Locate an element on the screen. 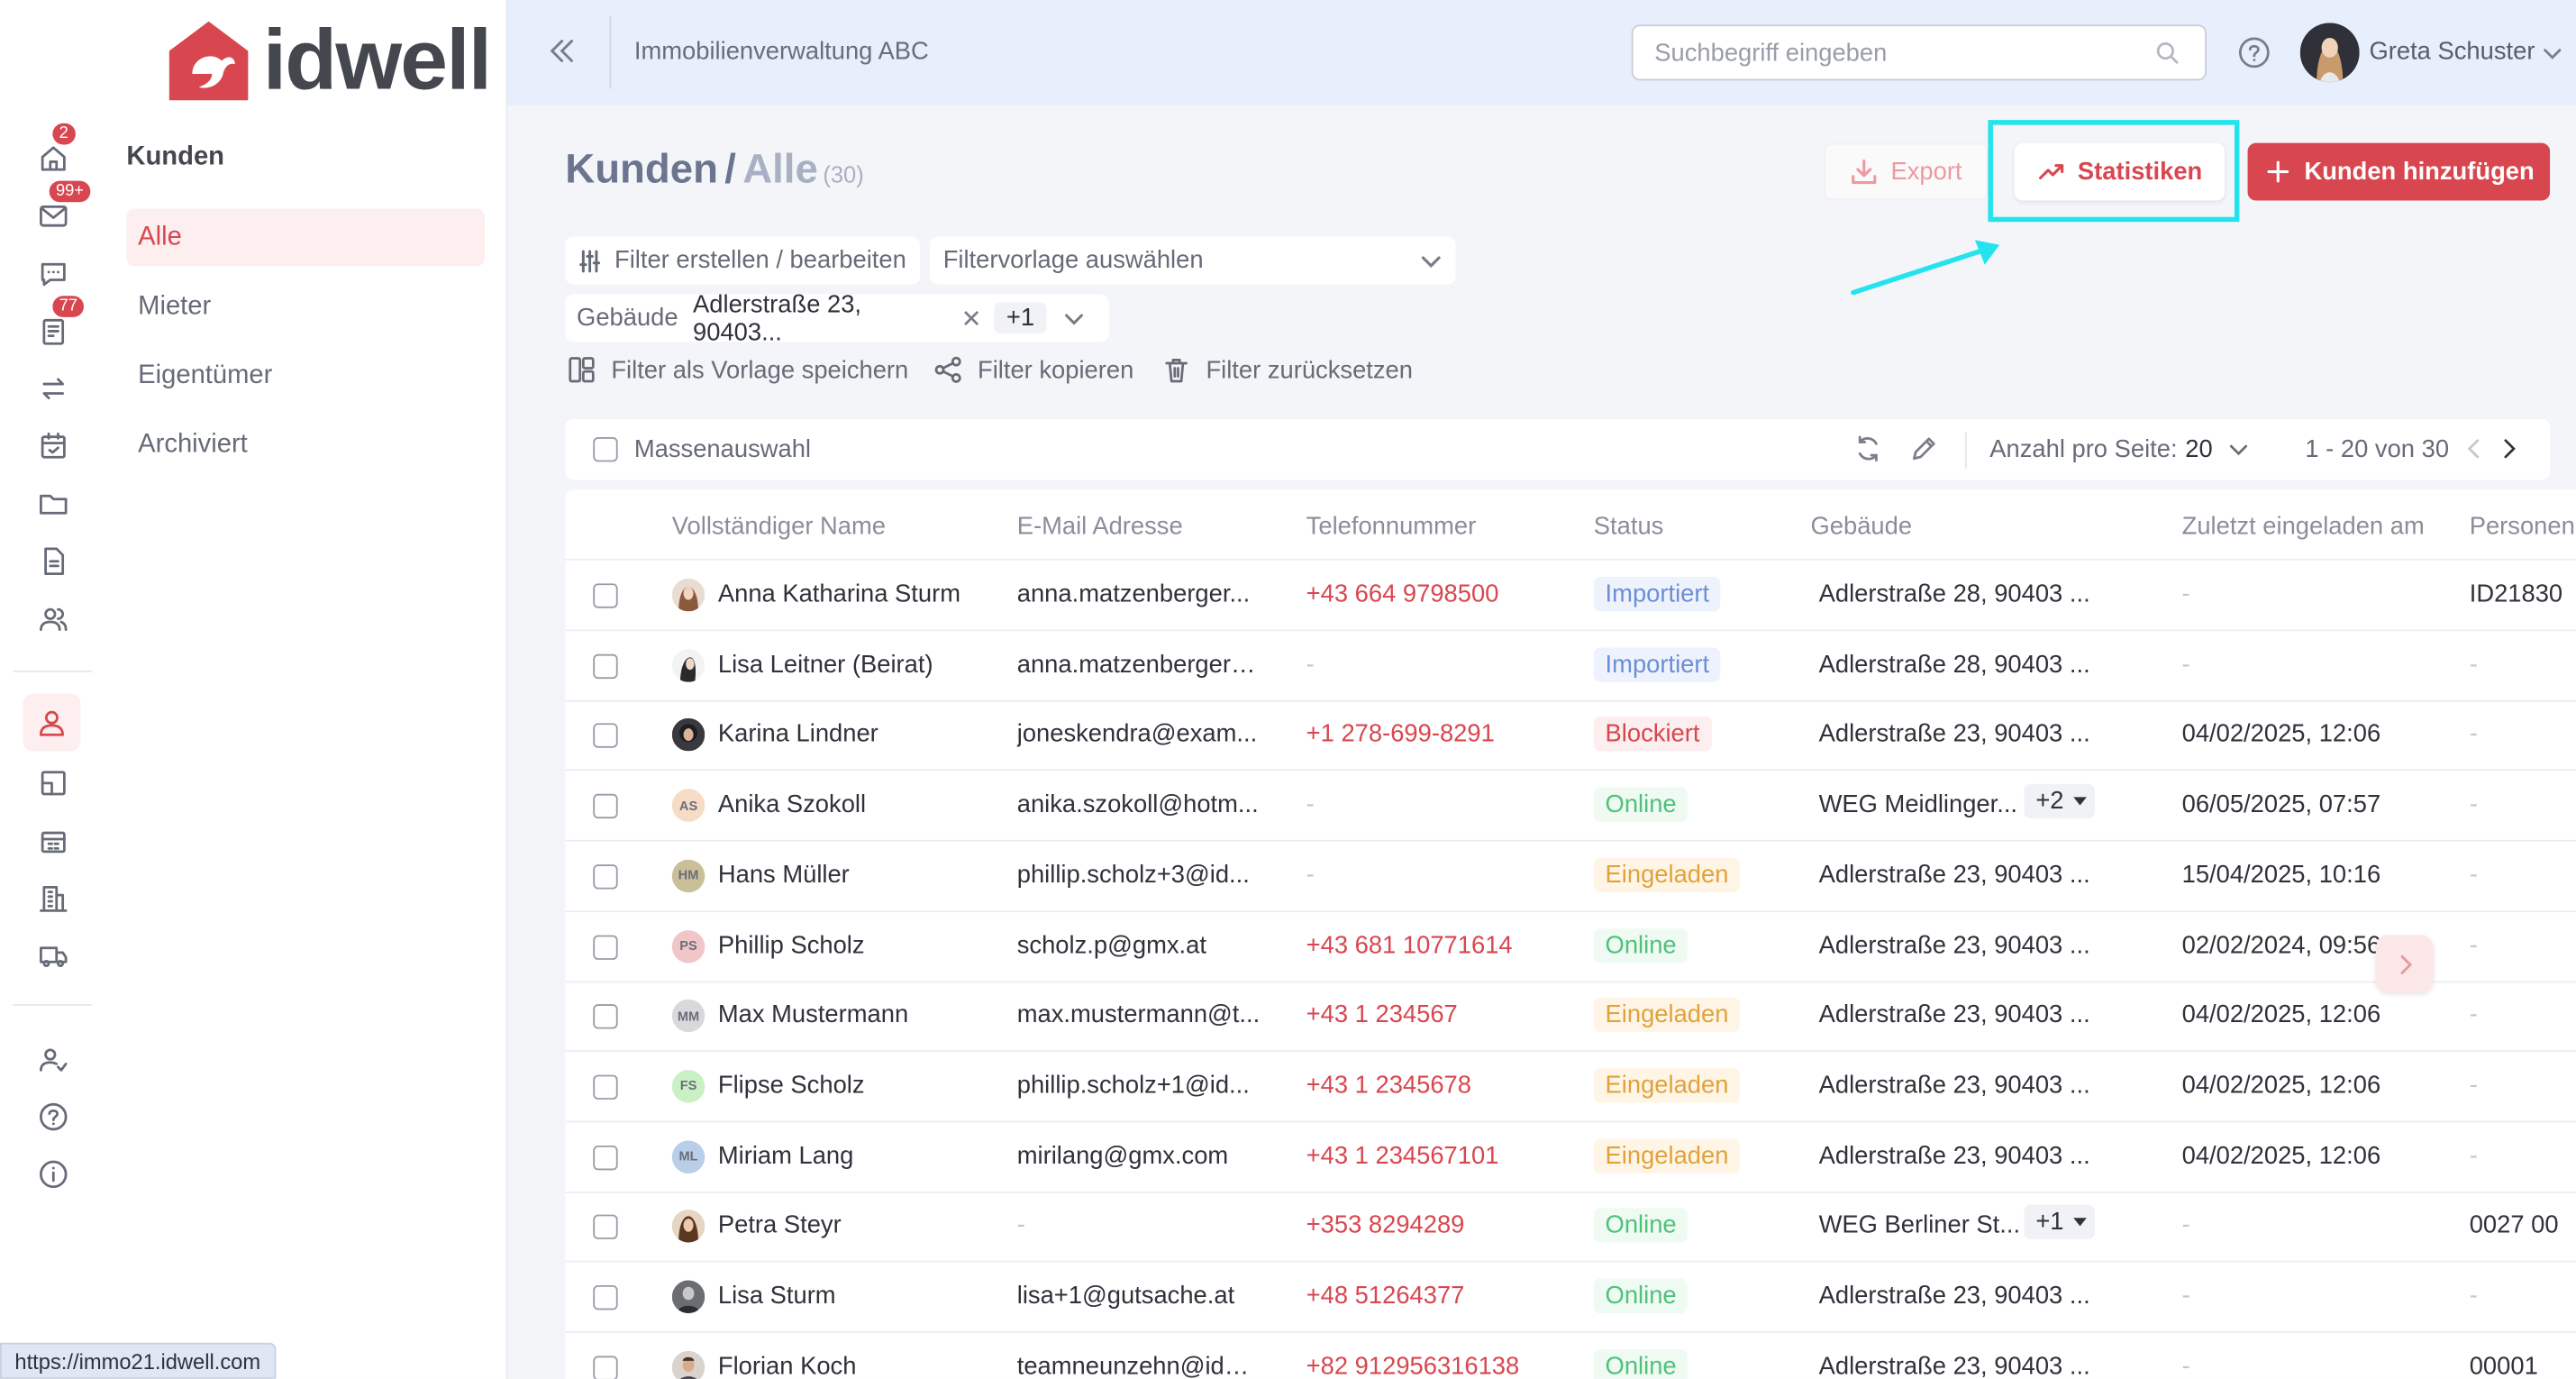 This screenshot has width=2576, height=1379. column-header-building: Gebäude is located at coordinates (1861, 527).